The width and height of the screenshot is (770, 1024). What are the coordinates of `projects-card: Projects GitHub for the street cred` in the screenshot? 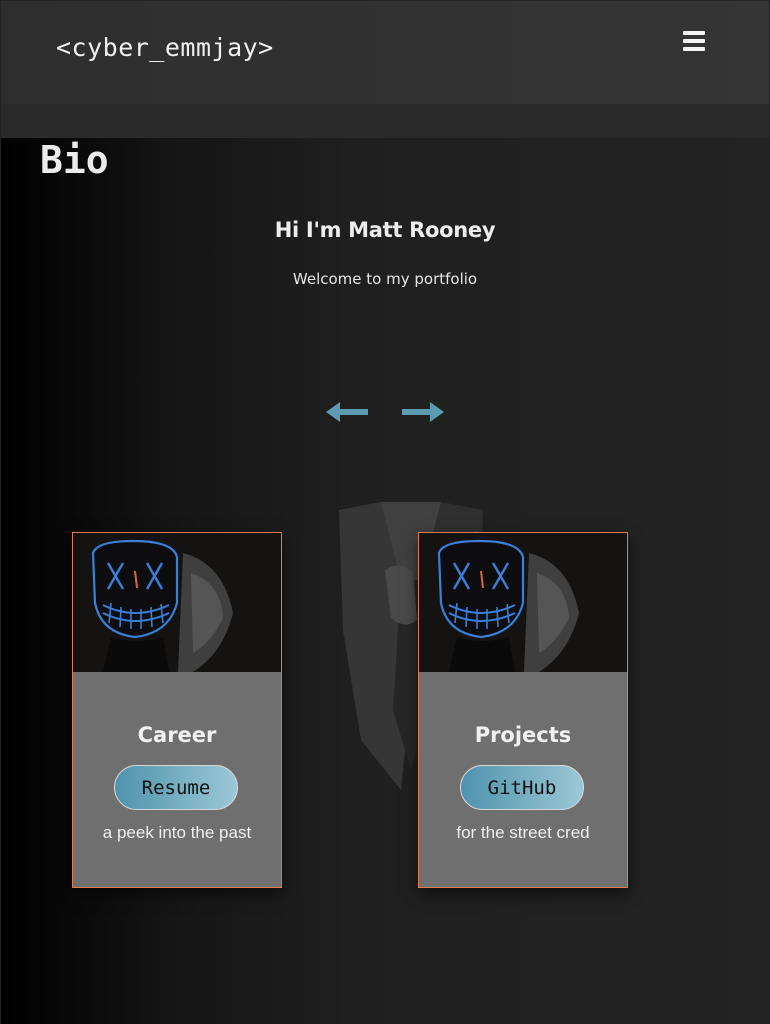 It's located at (523, 710).